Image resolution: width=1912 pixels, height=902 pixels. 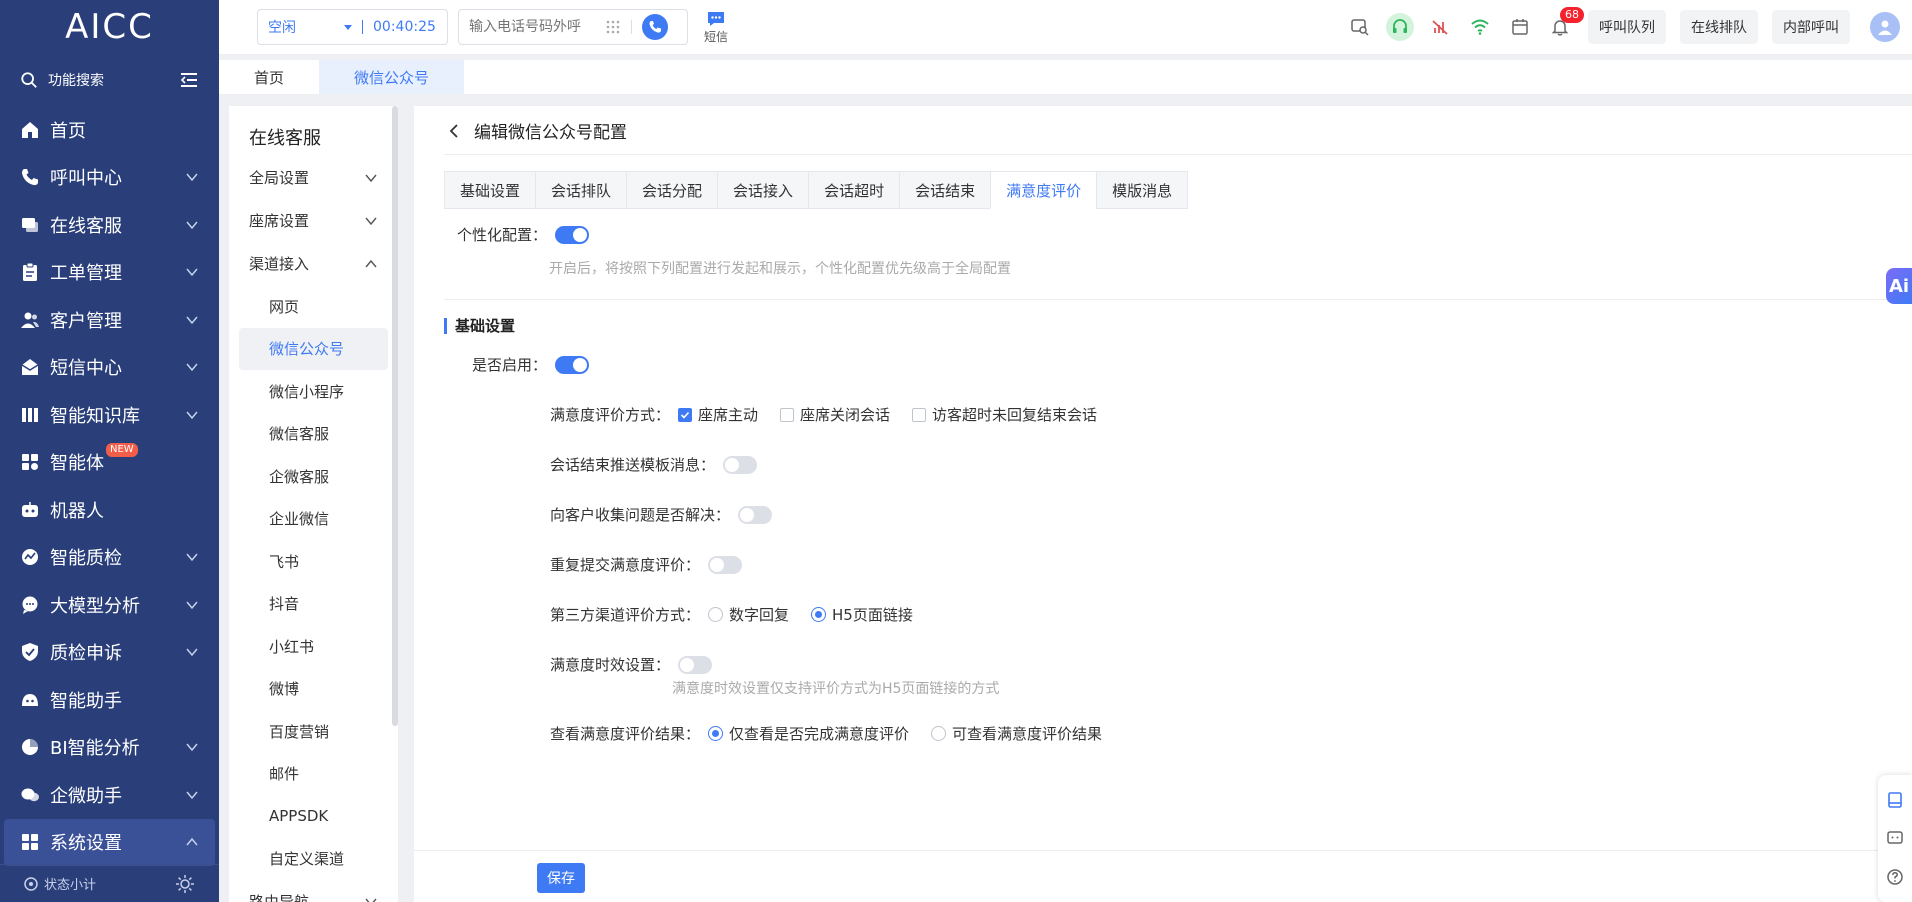 I want to click on checkbox-visitor-timeout, so click(x=919, y=414).